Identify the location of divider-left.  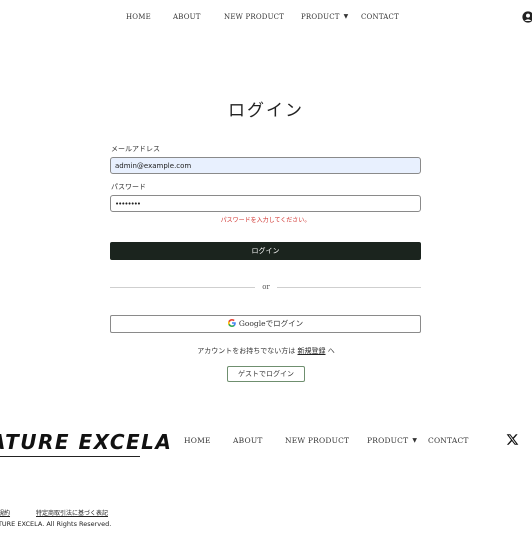
(182, 287).